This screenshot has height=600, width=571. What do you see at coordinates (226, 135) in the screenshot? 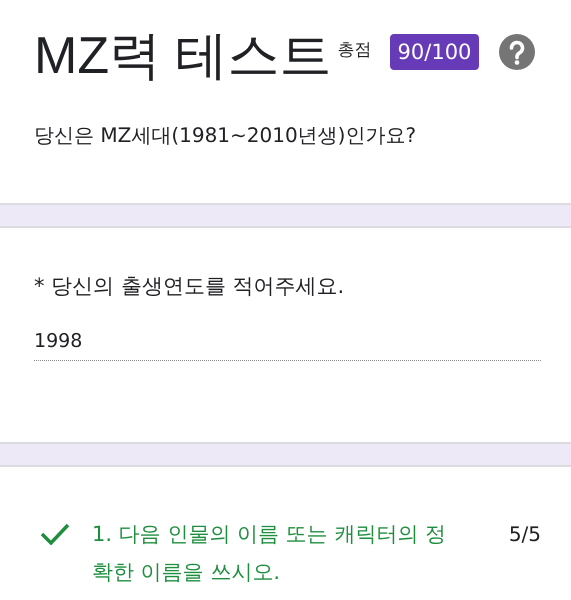
I see `form-description: 당신은 MZ세대(1981~2010년생)인가요?` at bounding box center [226, 135].